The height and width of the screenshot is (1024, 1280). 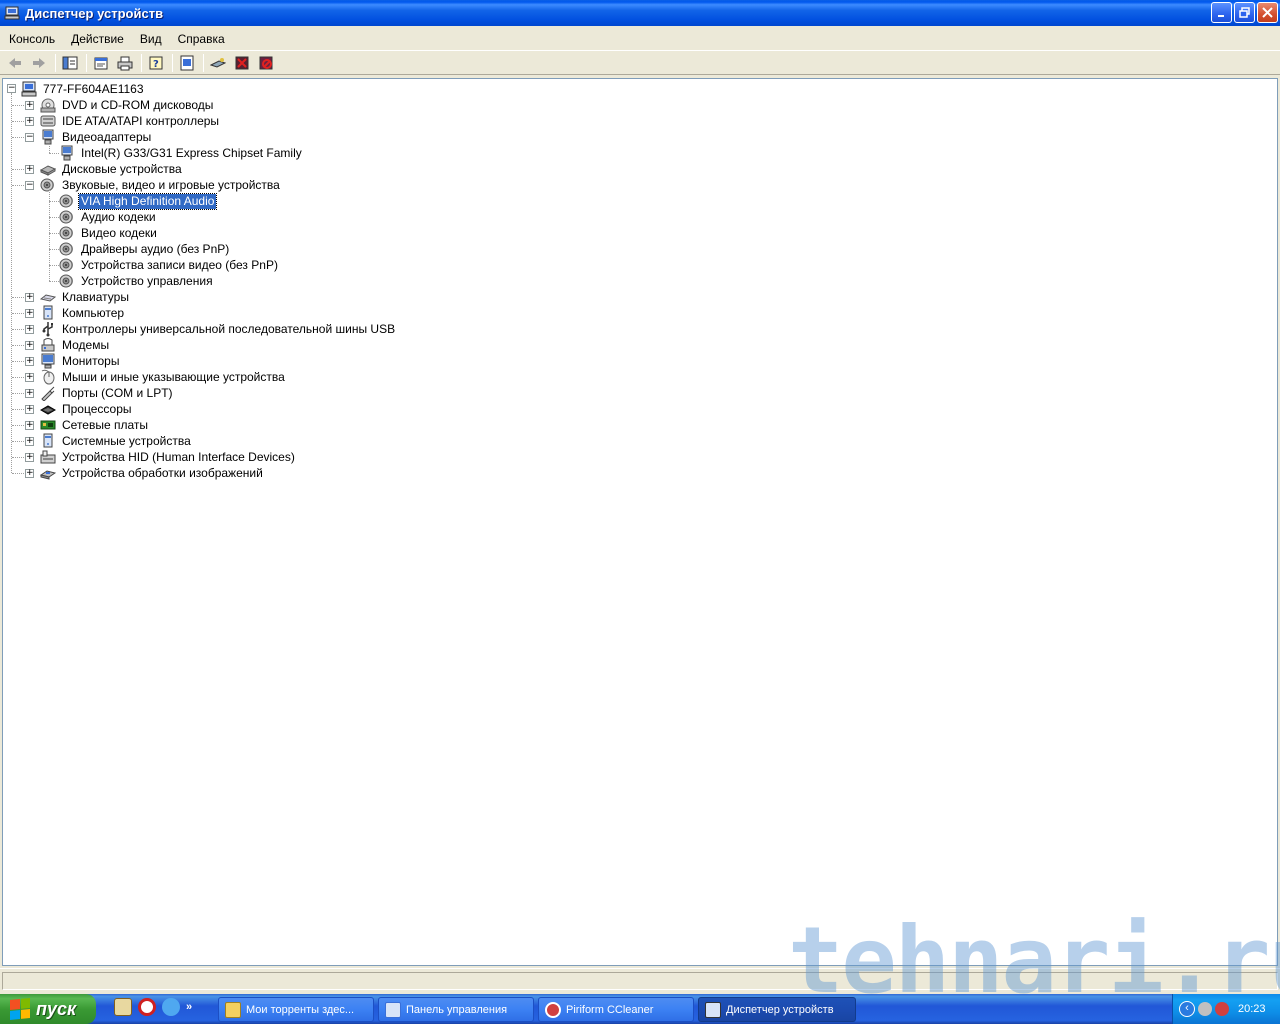 I want to click on tree-item-label: VIA High Definition Audio, so click(x=147, y=201).